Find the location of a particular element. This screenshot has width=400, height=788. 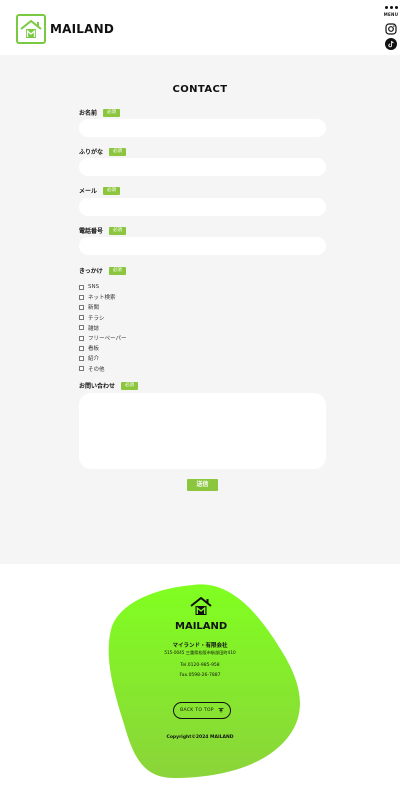

footer-logo: MAILAND is located at coordinates (201, 614).